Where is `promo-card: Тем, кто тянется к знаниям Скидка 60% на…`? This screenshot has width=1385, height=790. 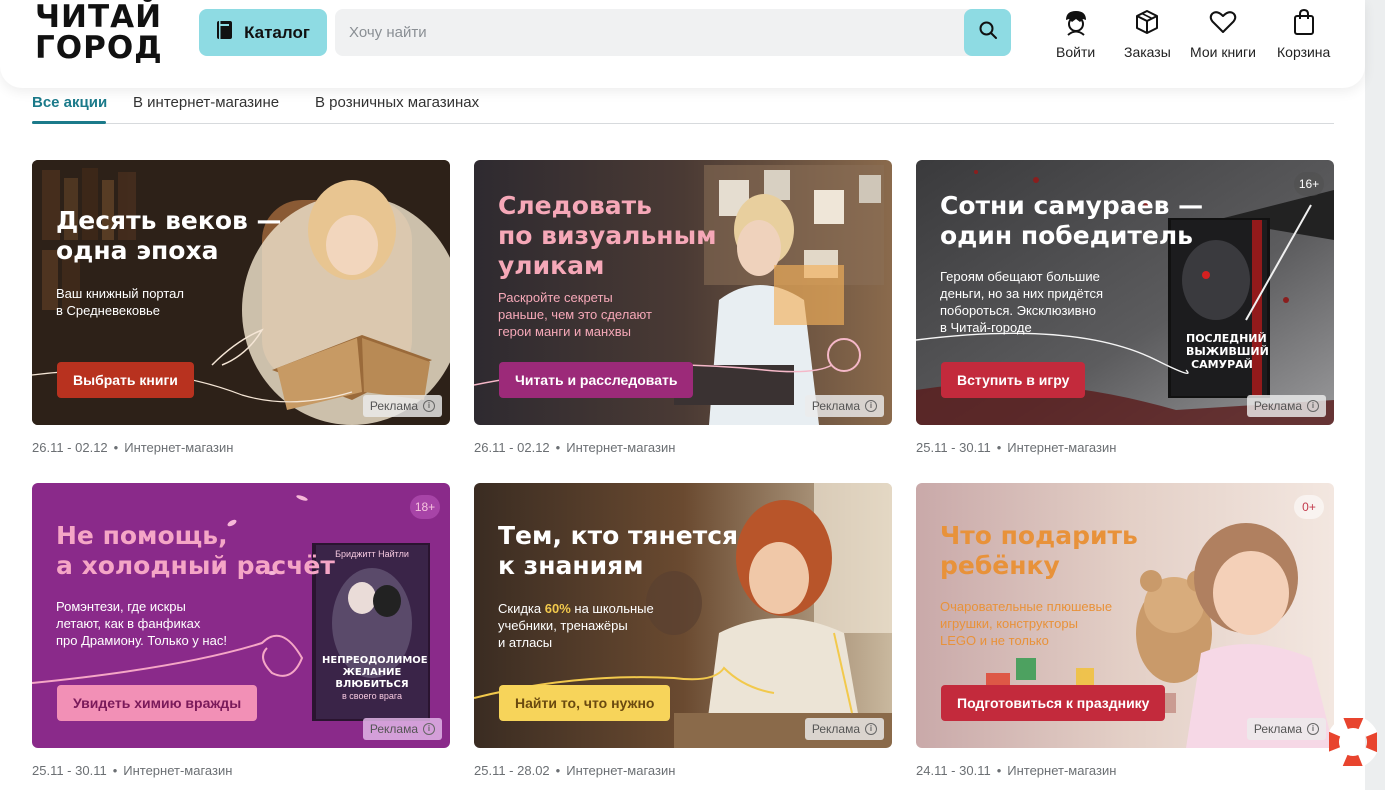
promo-card: Тем, кто тянется к знаниям Скидка 60% на… is located at coordinates (683, 615).